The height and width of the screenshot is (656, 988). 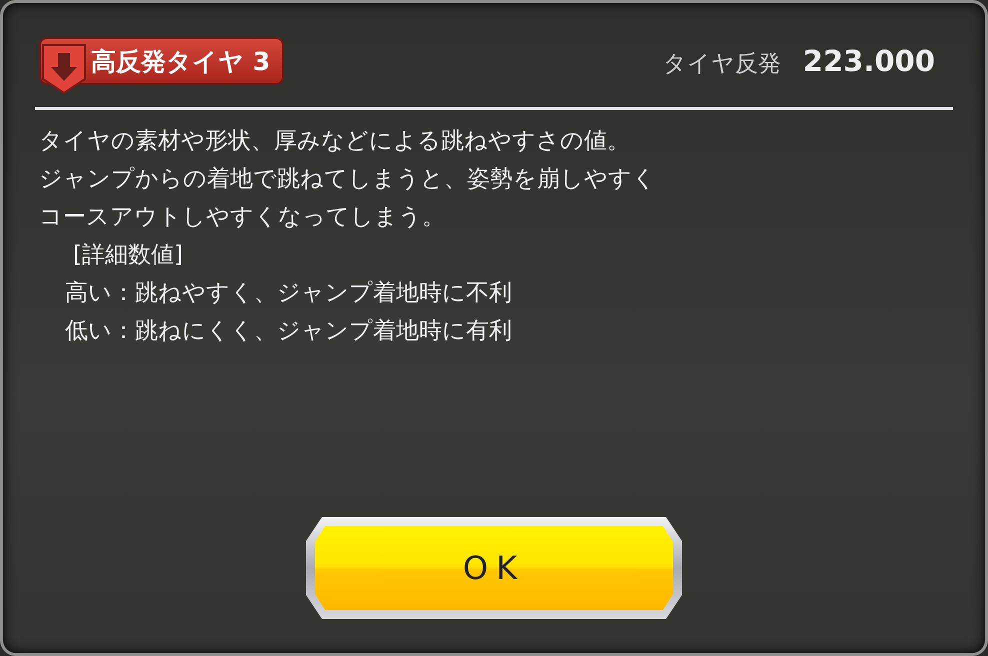 I want to click on description-line: タイヤの素材や形状、厚みなどによる跳ねやすさの値。, so click(x=335, y=141).